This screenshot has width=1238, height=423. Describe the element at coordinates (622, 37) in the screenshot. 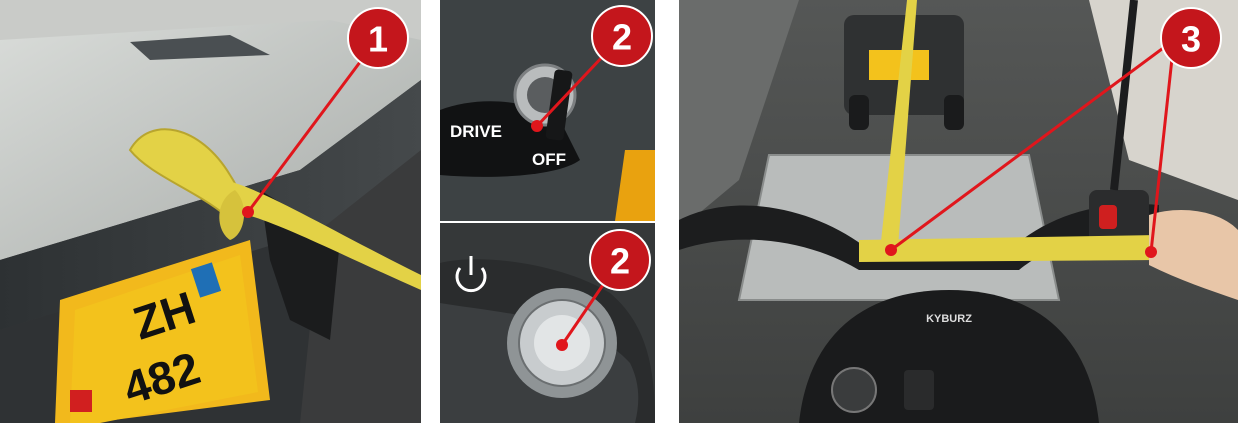

I see `marker-2a-number: 2` at that location.